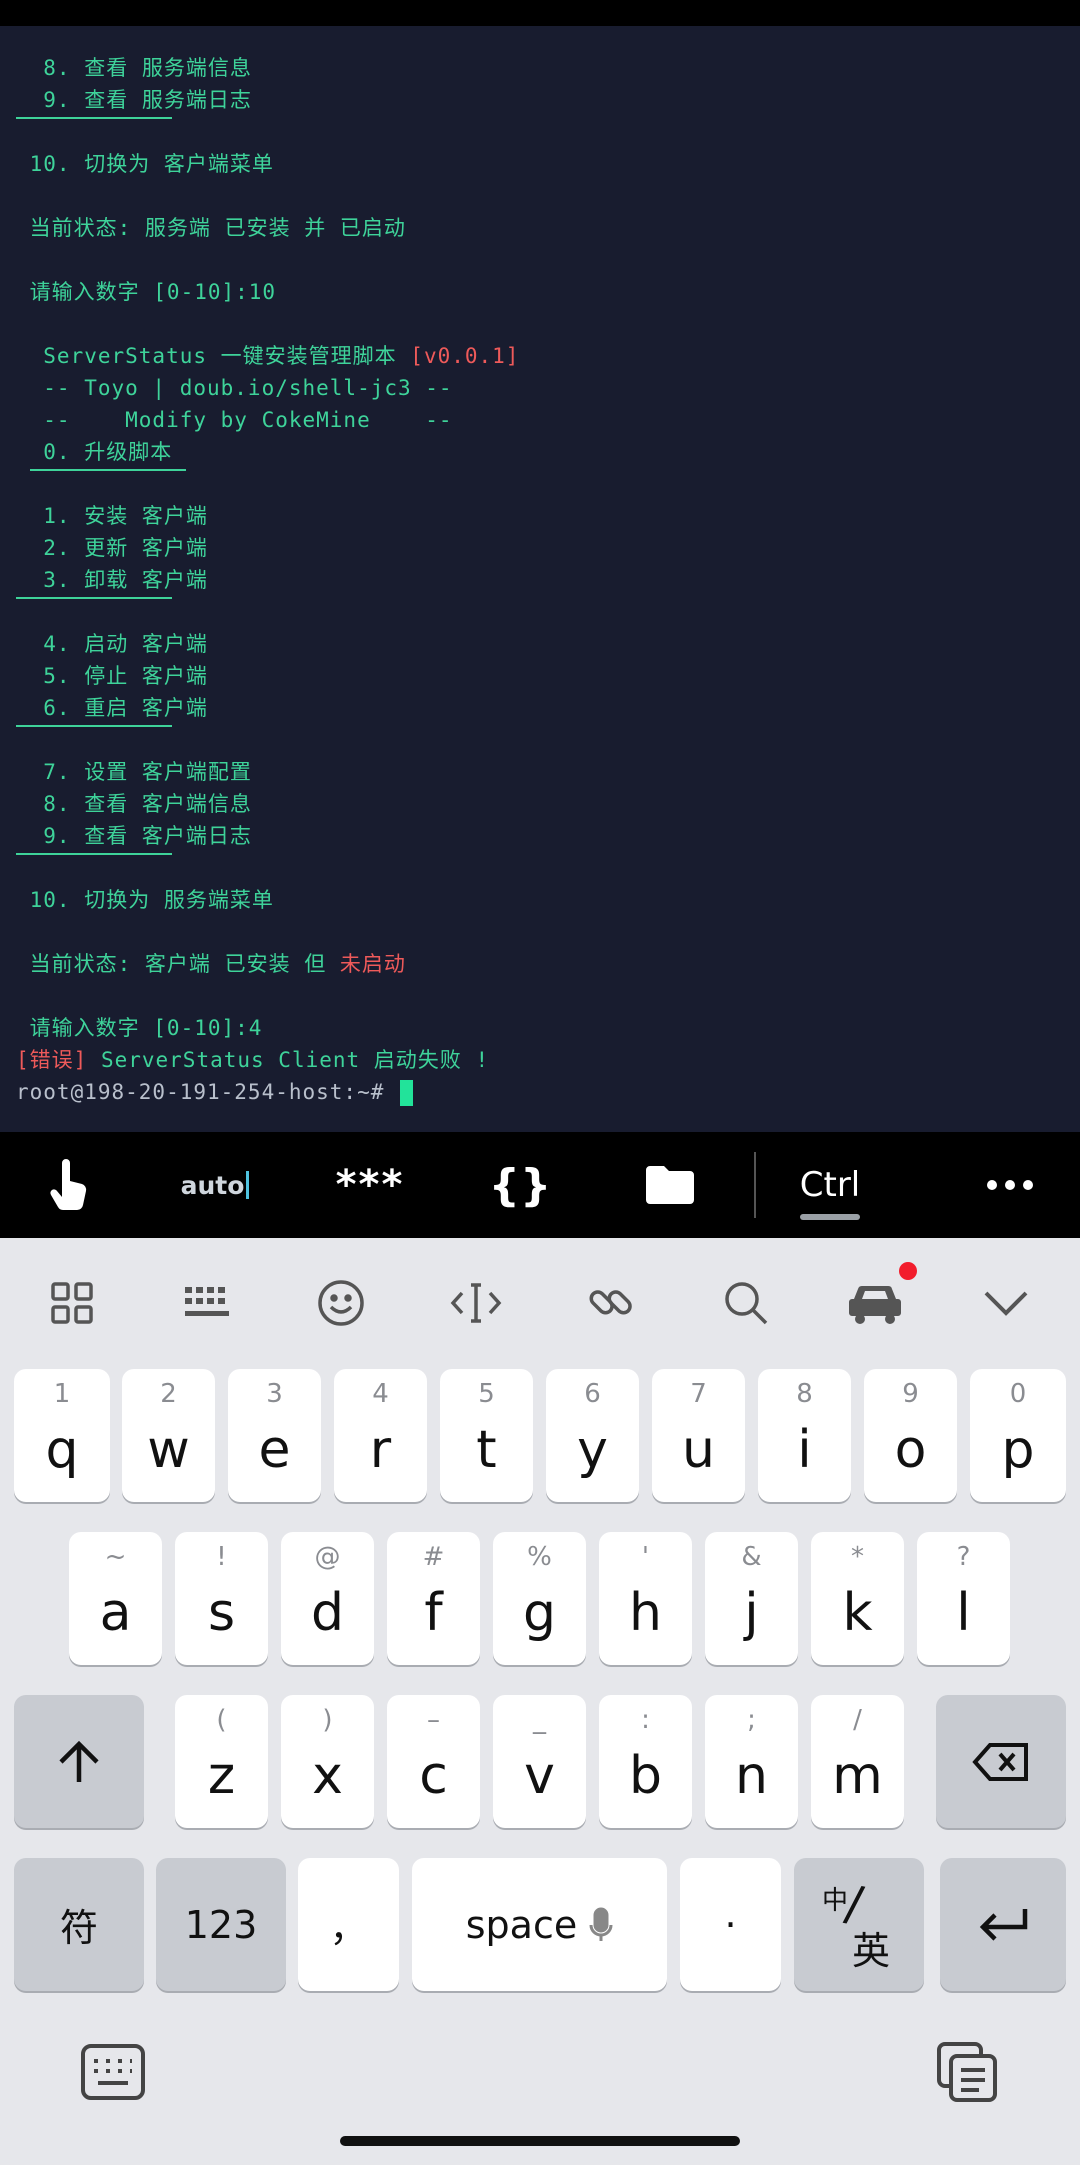 This screenshot has height=2165, width=1080. Describe the element at coordinates (221, 1924) in the screenshot. I see `numbers-key: 123` at that location.